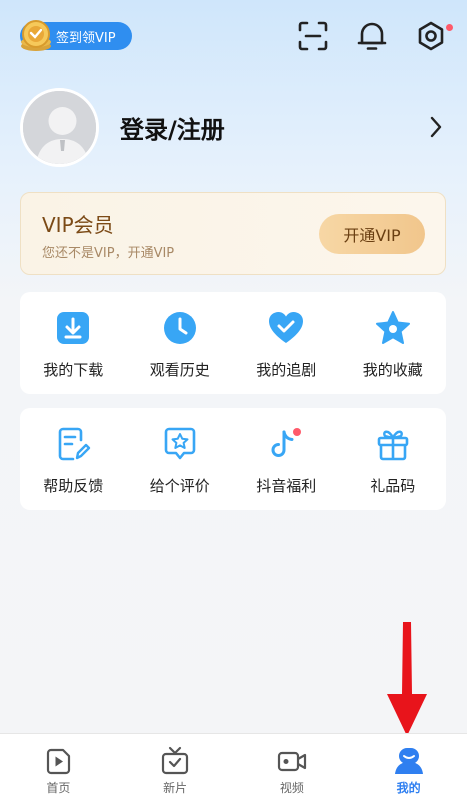 The width and height of the screenshot is (467, 800). I want to click on avatar, so click(59, 127).